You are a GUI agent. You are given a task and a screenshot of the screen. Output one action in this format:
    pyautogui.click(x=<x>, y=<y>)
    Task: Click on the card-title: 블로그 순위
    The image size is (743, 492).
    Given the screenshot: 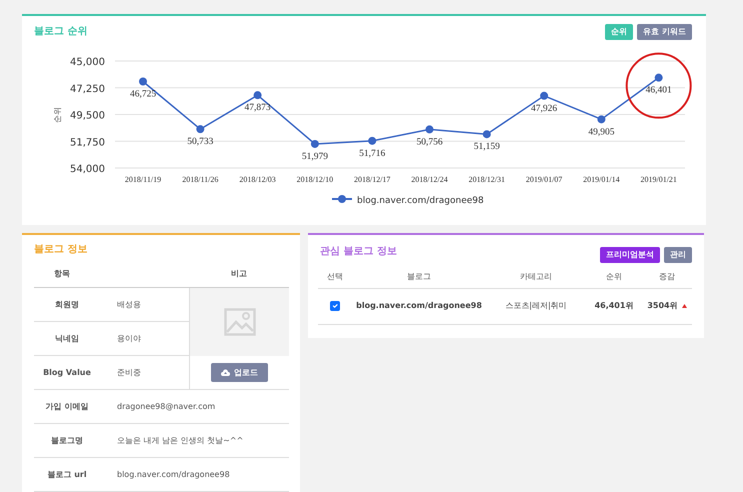 What is the action you would take?
    pyautogui.click(x=61, y=32)
    